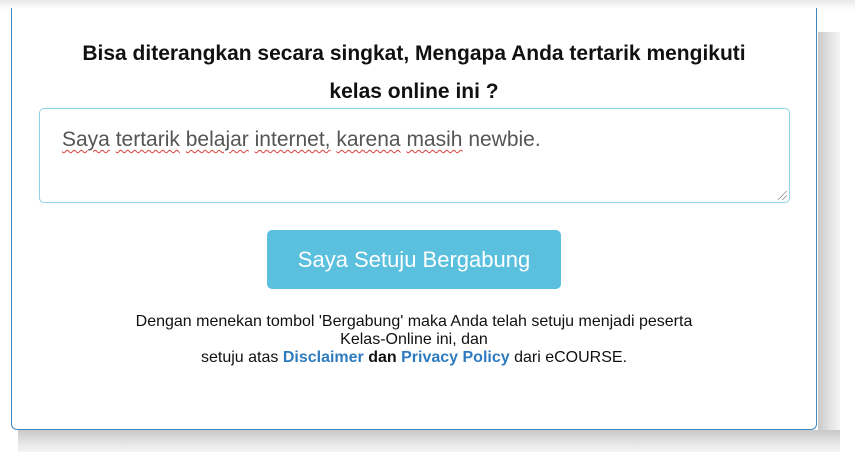 This screenshot has width=855, height=468. Describe the element at coordinates (323, 357) in the screenshot. I see `disclaimer-link: Disclaimer` at that location.